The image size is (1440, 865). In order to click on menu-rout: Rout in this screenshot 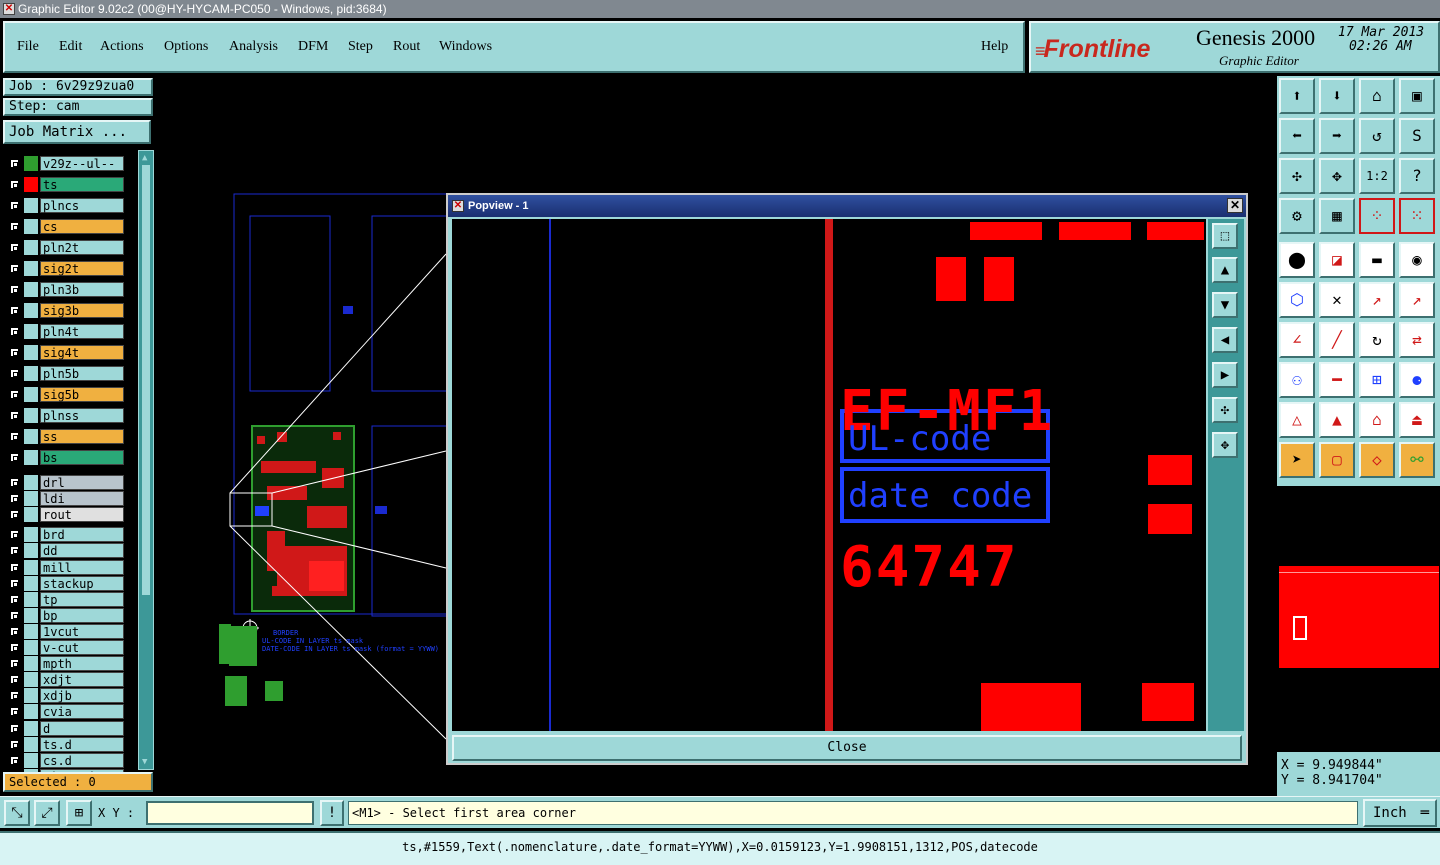, I will do `click(406, 47)`.